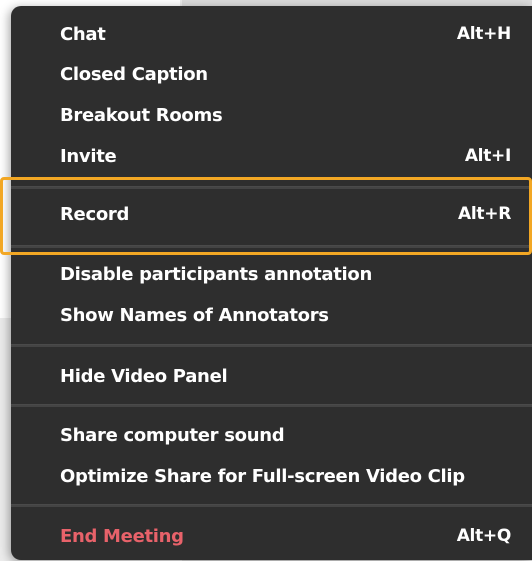 The image size is (532, 561). I want to click on menu-item-hide-video-panel: Hide Video Panel, so click(271, 376).